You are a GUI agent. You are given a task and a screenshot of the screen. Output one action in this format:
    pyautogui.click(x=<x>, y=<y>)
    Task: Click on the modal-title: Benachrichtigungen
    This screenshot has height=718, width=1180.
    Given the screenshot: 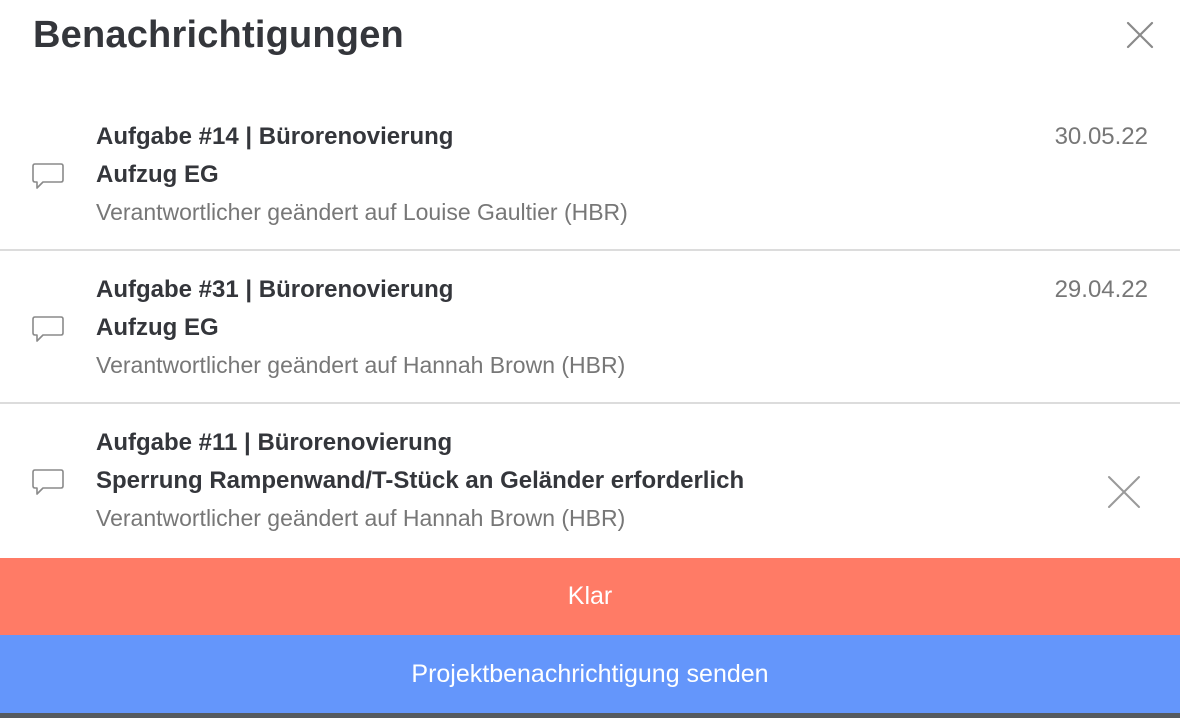 What is the action you would take?
    pyautogui.click(x=218, y=35)
    